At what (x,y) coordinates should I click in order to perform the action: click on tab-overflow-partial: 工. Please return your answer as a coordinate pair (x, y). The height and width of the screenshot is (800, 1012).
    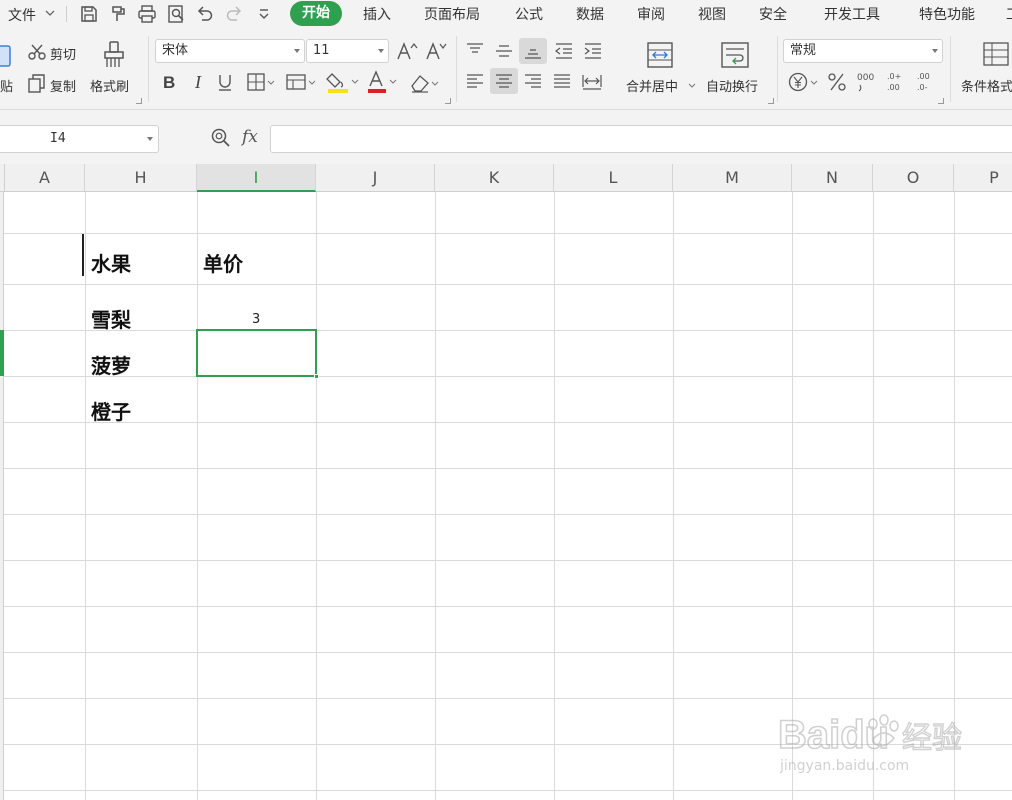
    Looking at the image, I should click on (1009, 14).